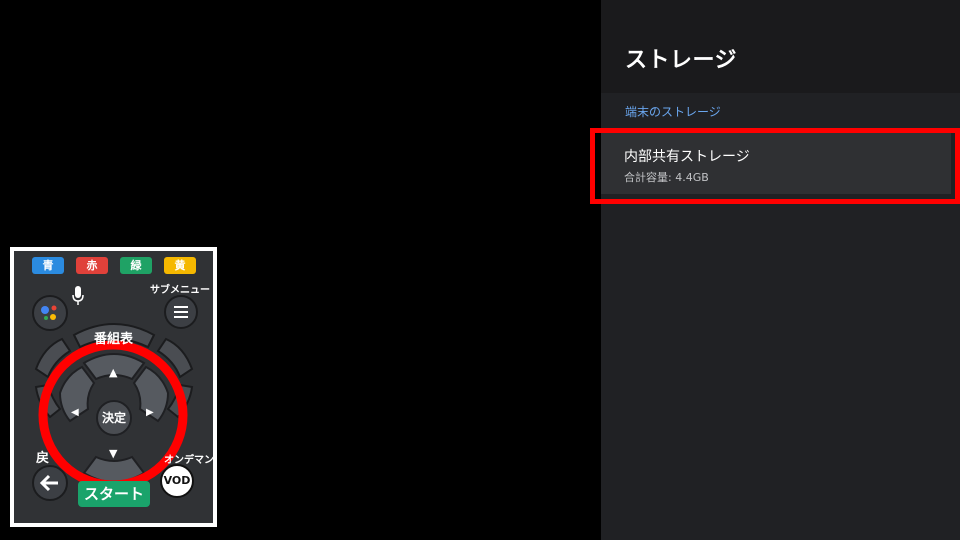  I want to click on start-button: スタート, so click(114, 494).